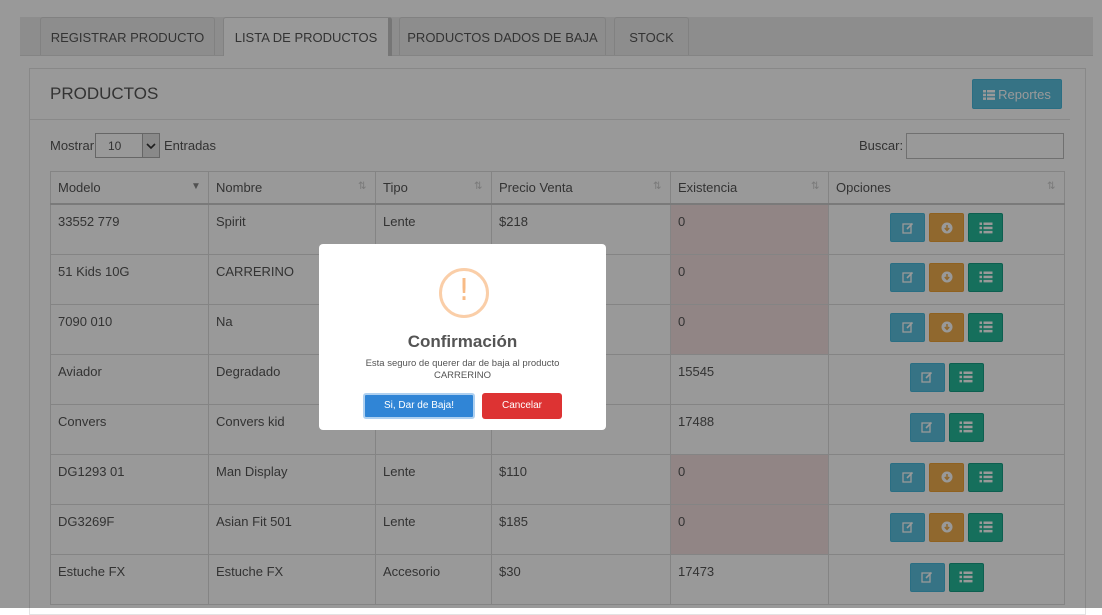 The height and width of the screenshot is (615, 1102). Describe the element at coordinates (464, 293) in the screenshot. I see `warning-icon: !` at that location.